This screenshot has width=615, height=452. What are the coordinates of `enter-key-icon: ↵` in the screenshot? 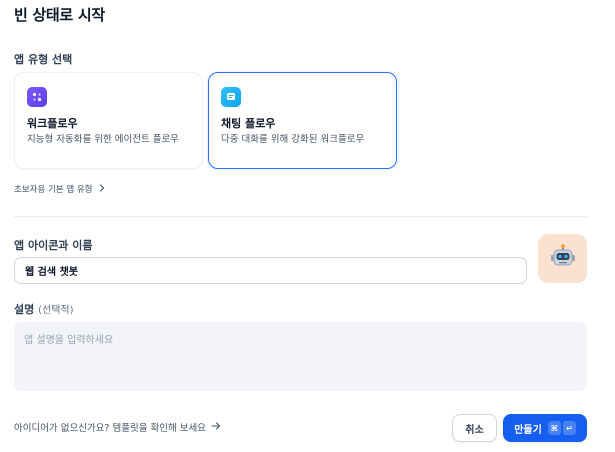 It's located at (569, 428).